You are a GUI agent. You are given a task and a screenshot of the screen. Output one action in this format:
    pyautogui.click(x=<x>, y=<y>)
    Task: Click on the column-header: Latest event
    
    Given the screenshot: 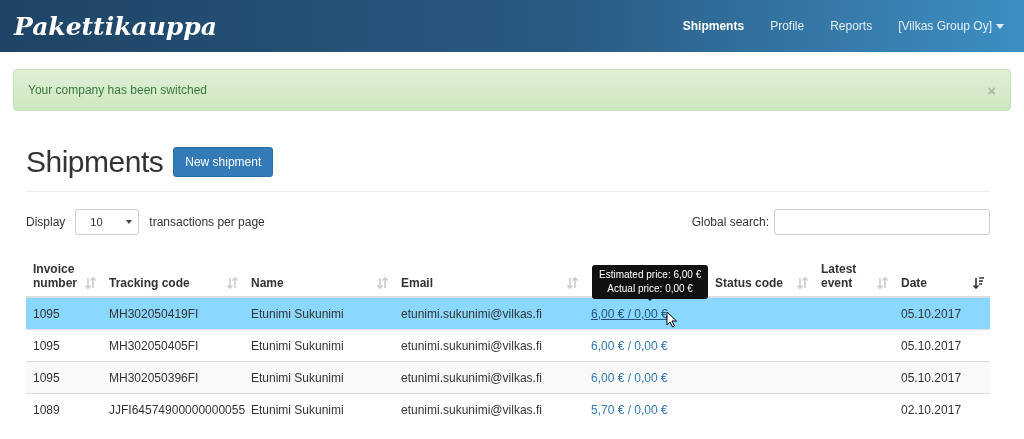 What is the action you would take?
    pyautogui.click(x=849, y=276)
    